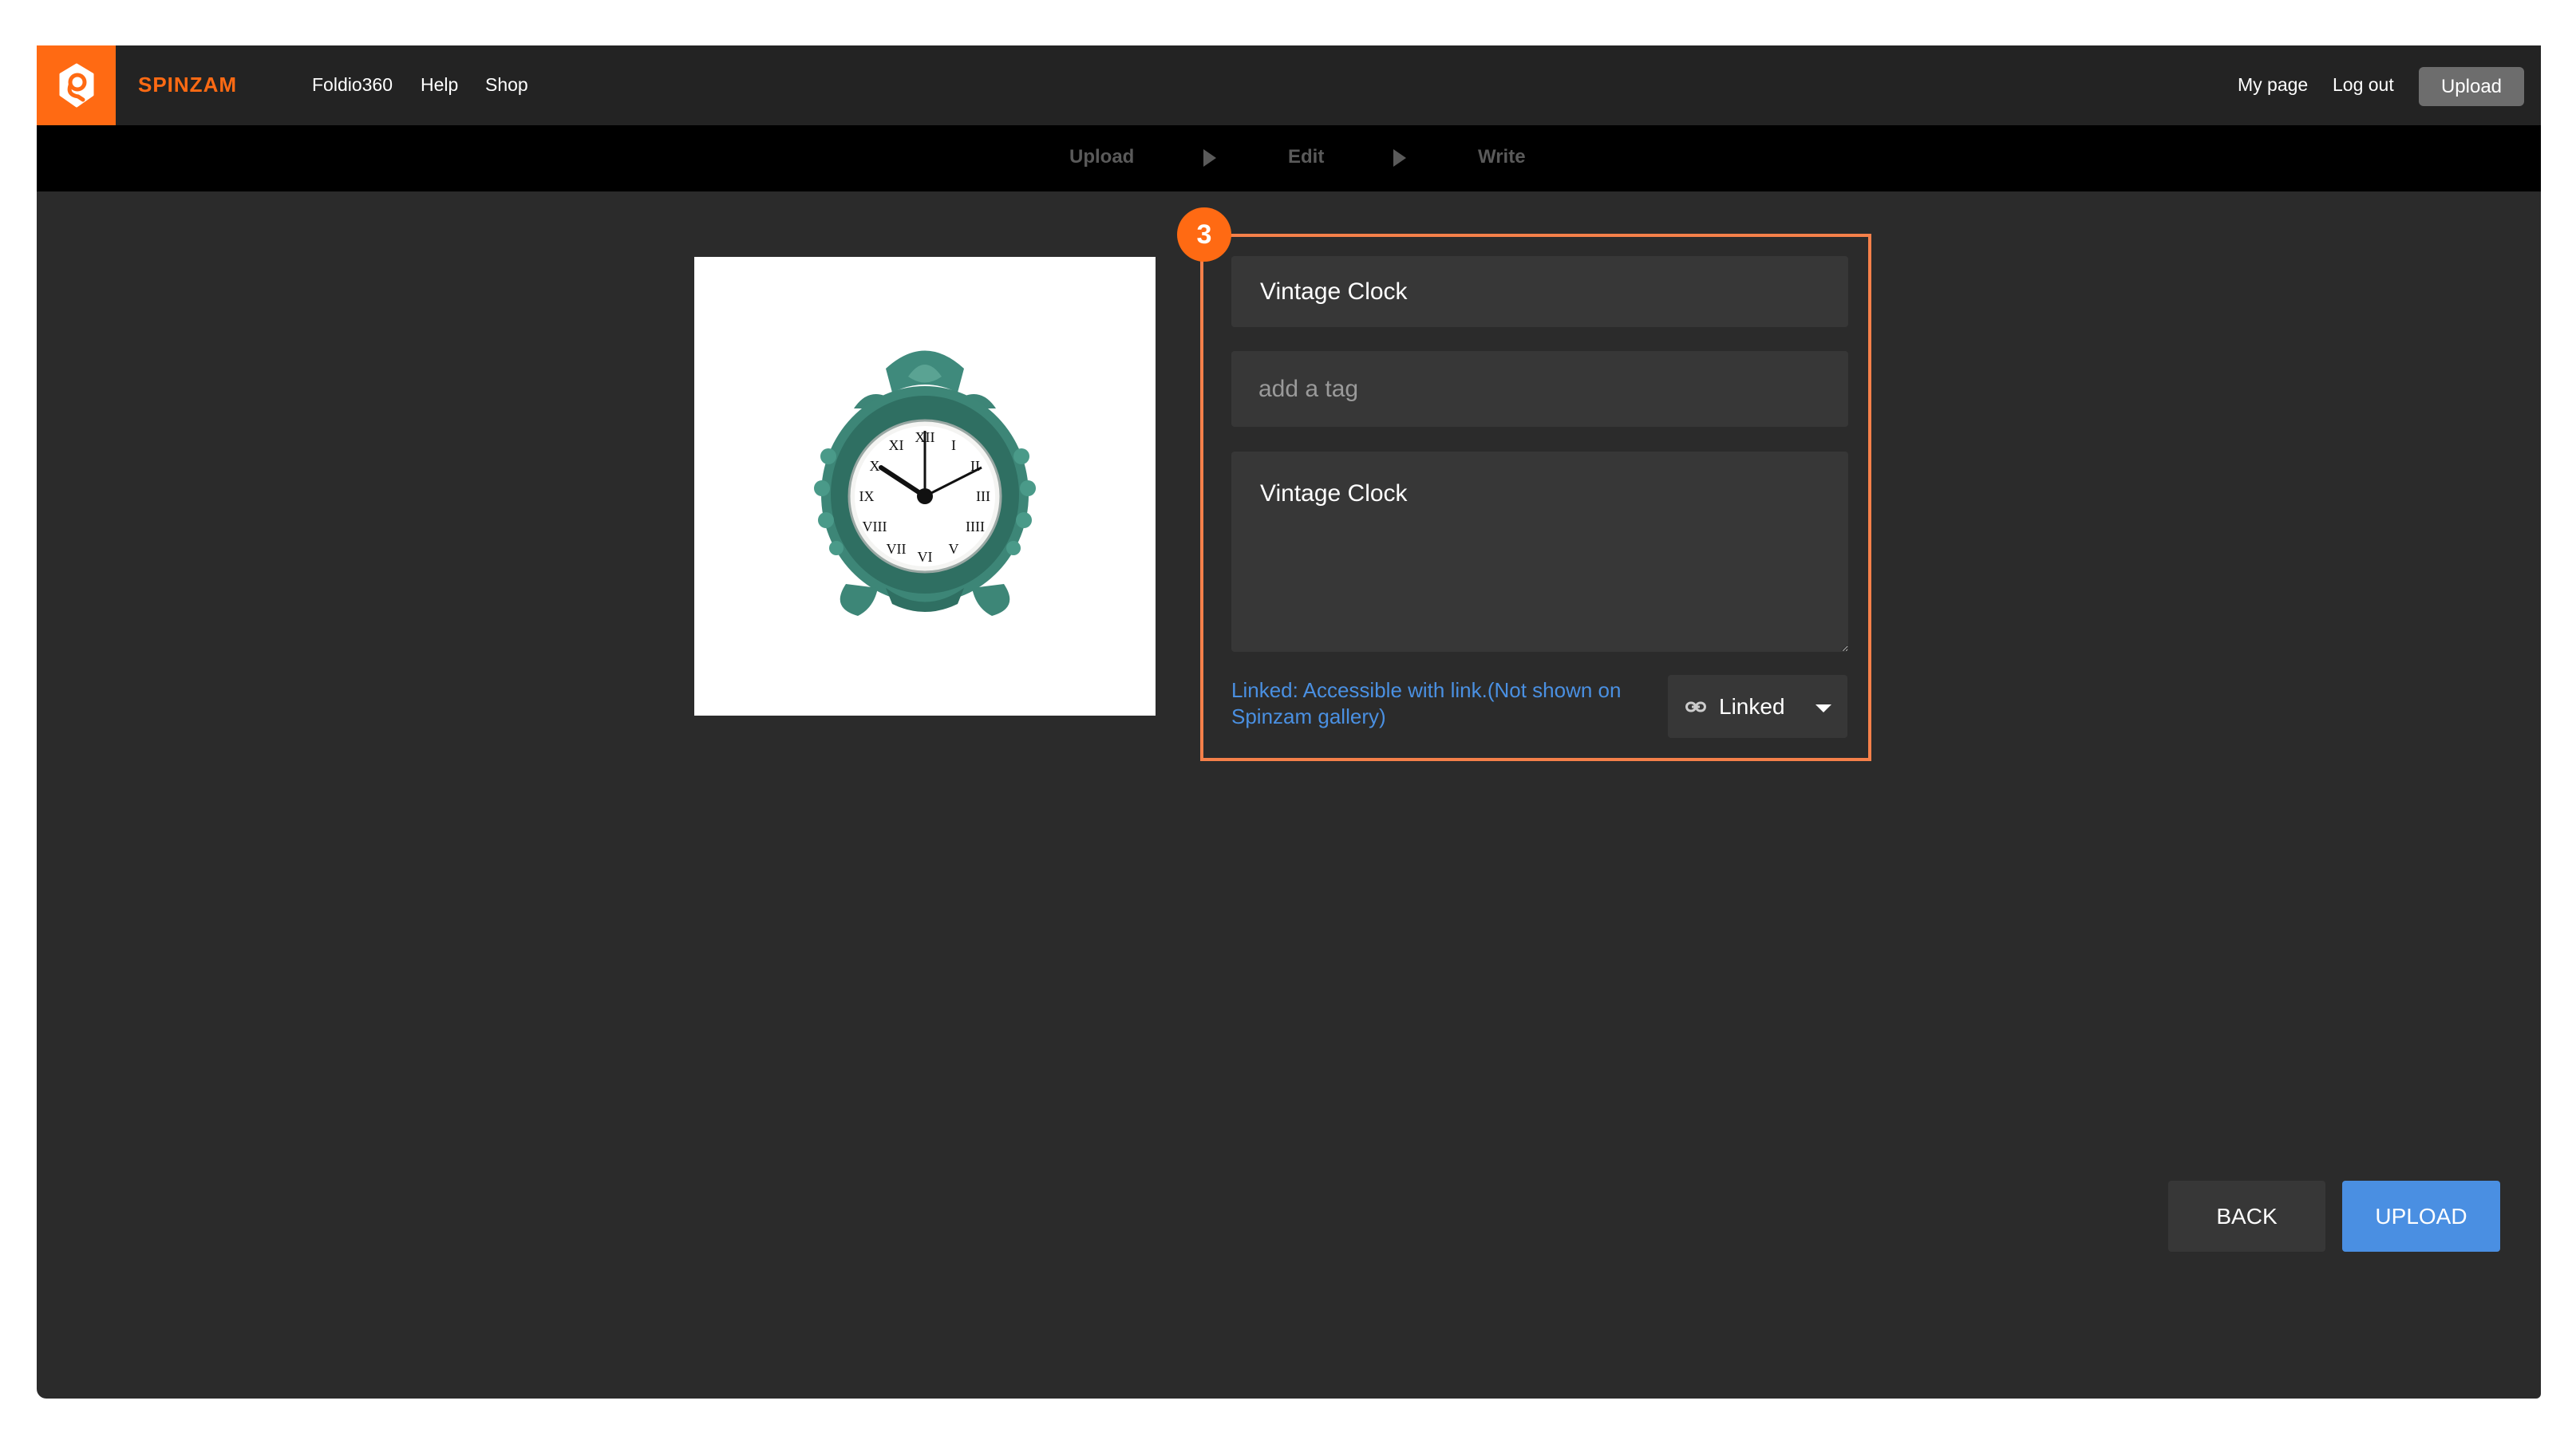 This screenshot has width=2576, height=1448. What do you see at coordinates (1695, 706) in the screenshot?
I see `link-icon` at bounding box center [1695, 706].